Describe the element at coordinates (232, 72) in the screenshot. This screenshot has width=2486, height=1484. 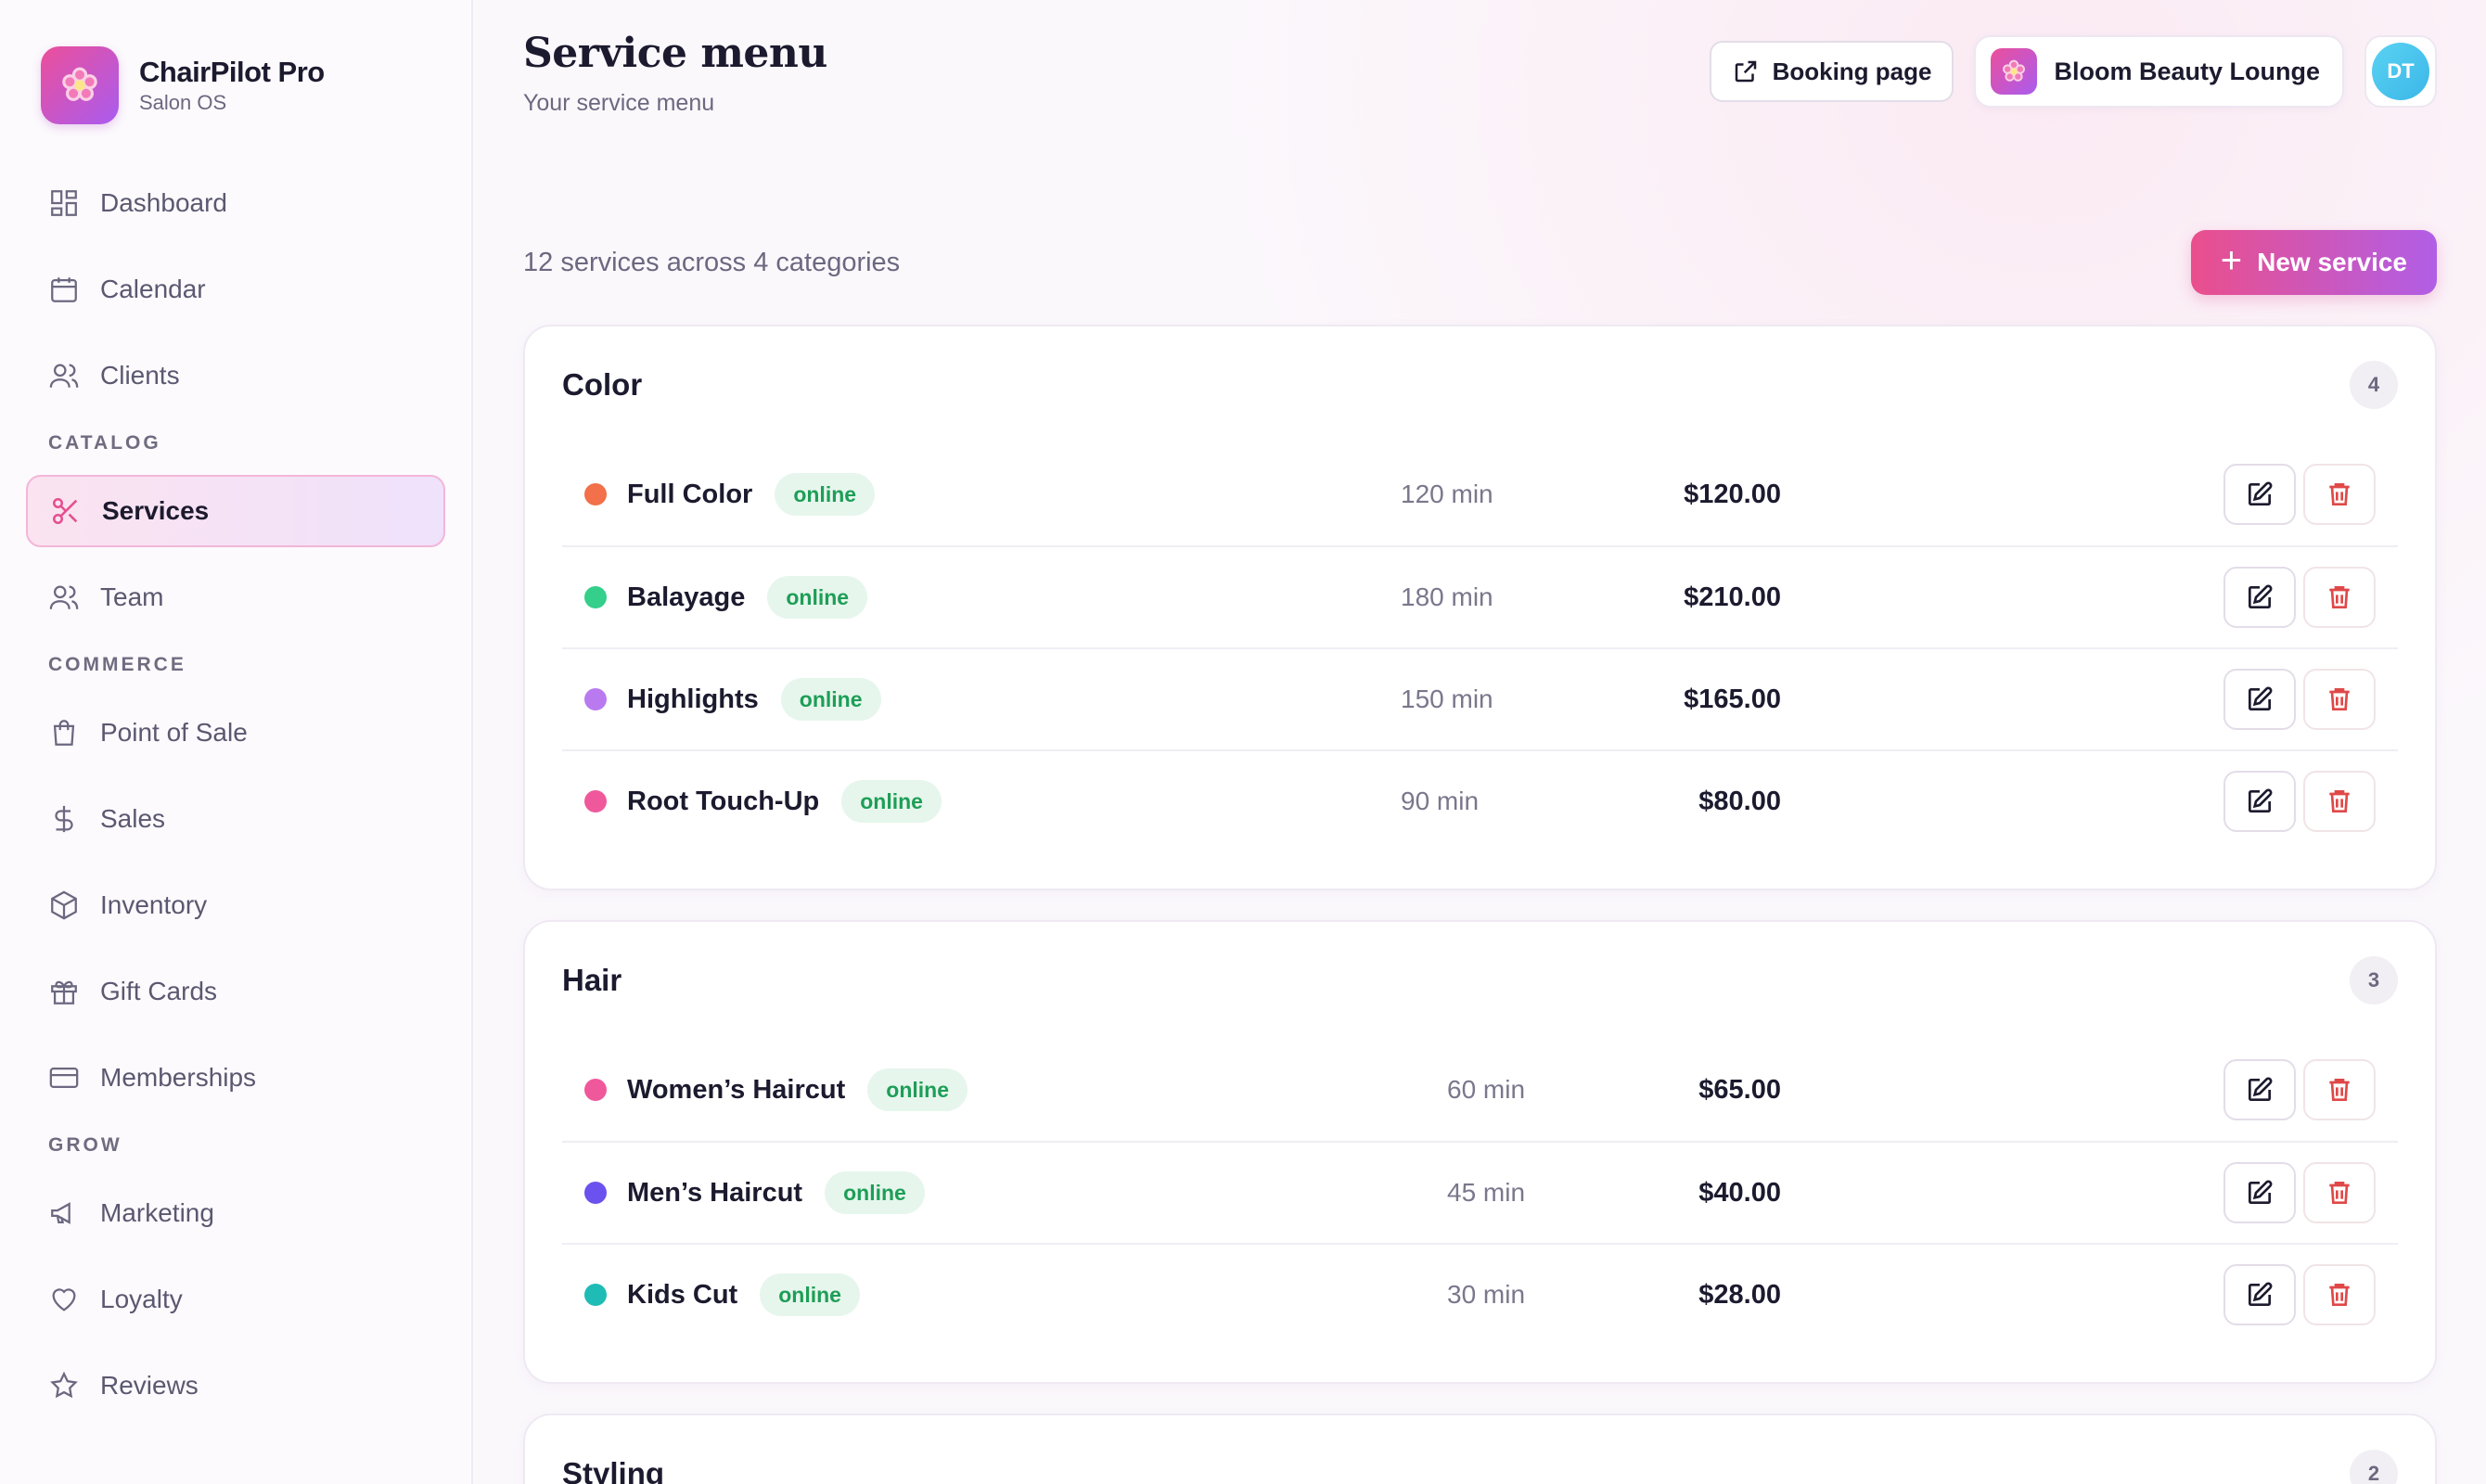
I see `brand-name: ChairPilot Pro` at that location.